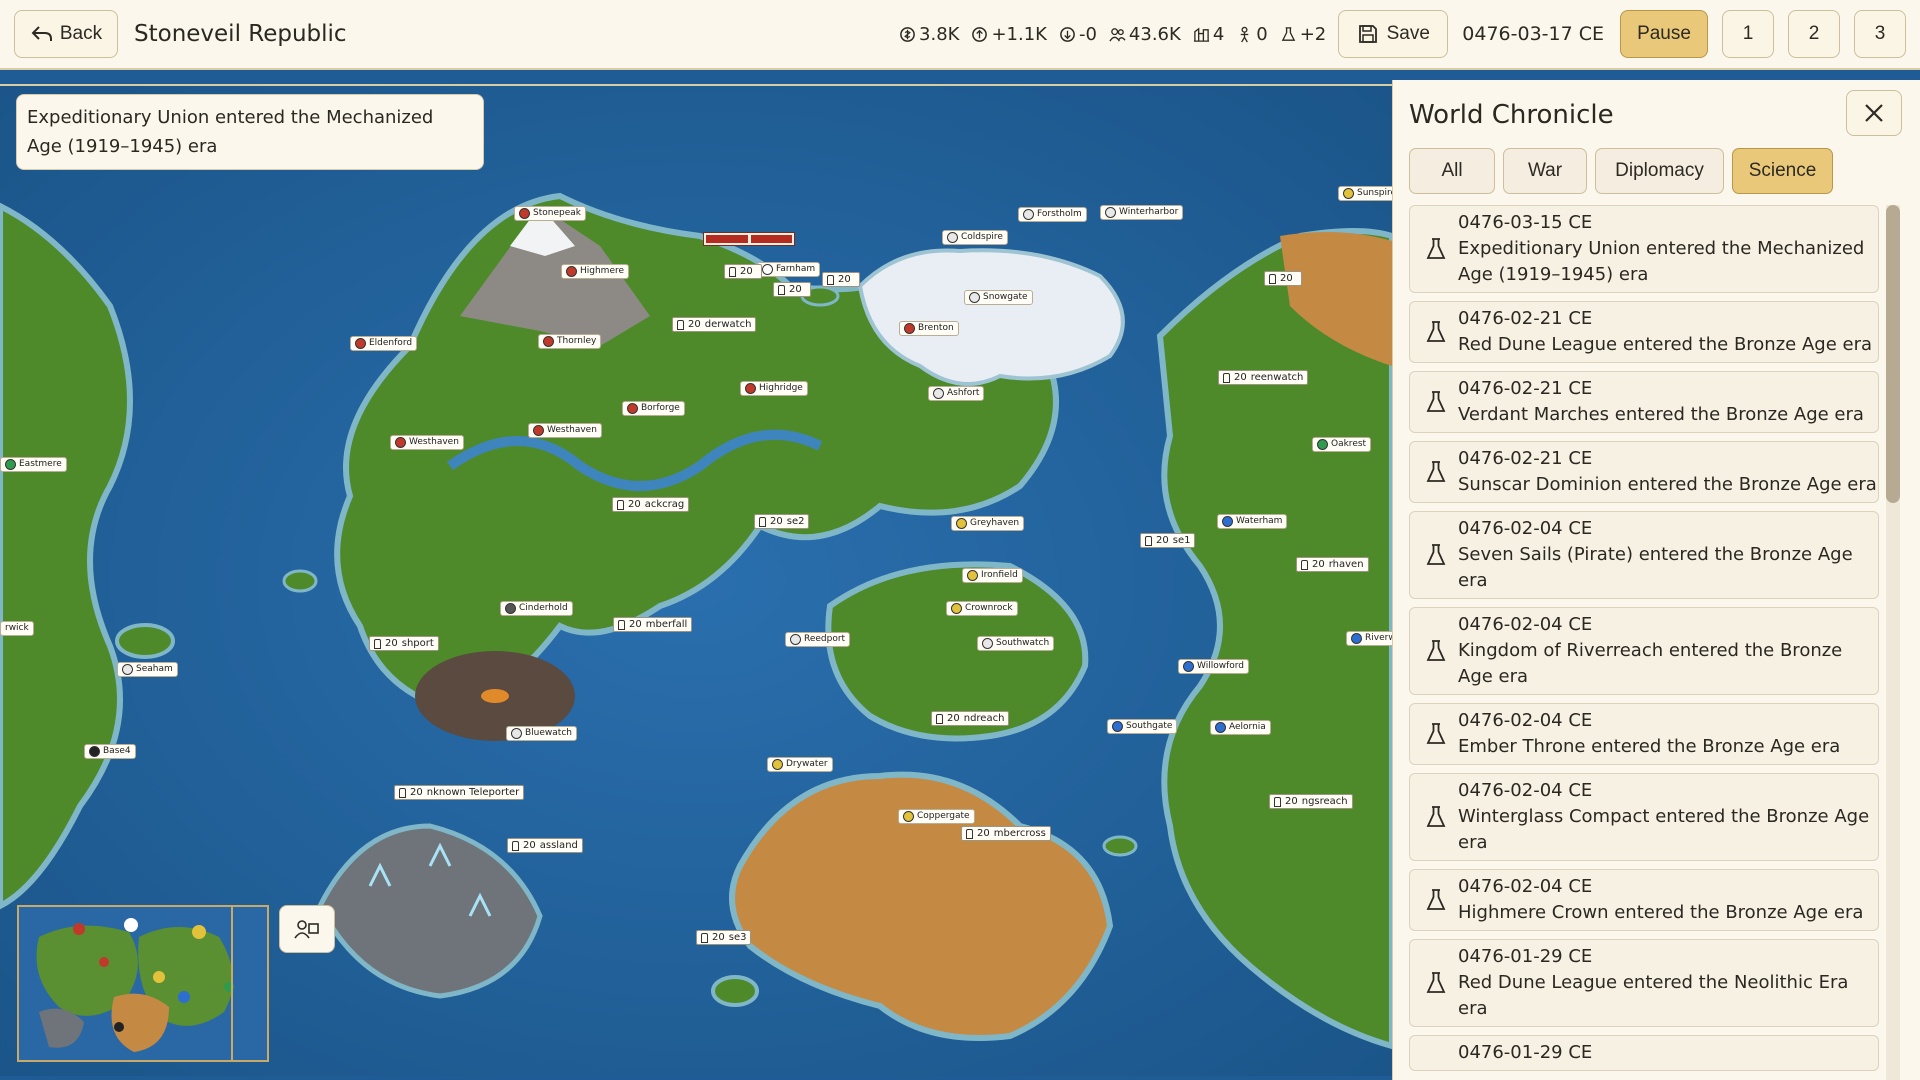 The image size is (1920, 1080). I want to click on unit-icon, so click(1244, 34).